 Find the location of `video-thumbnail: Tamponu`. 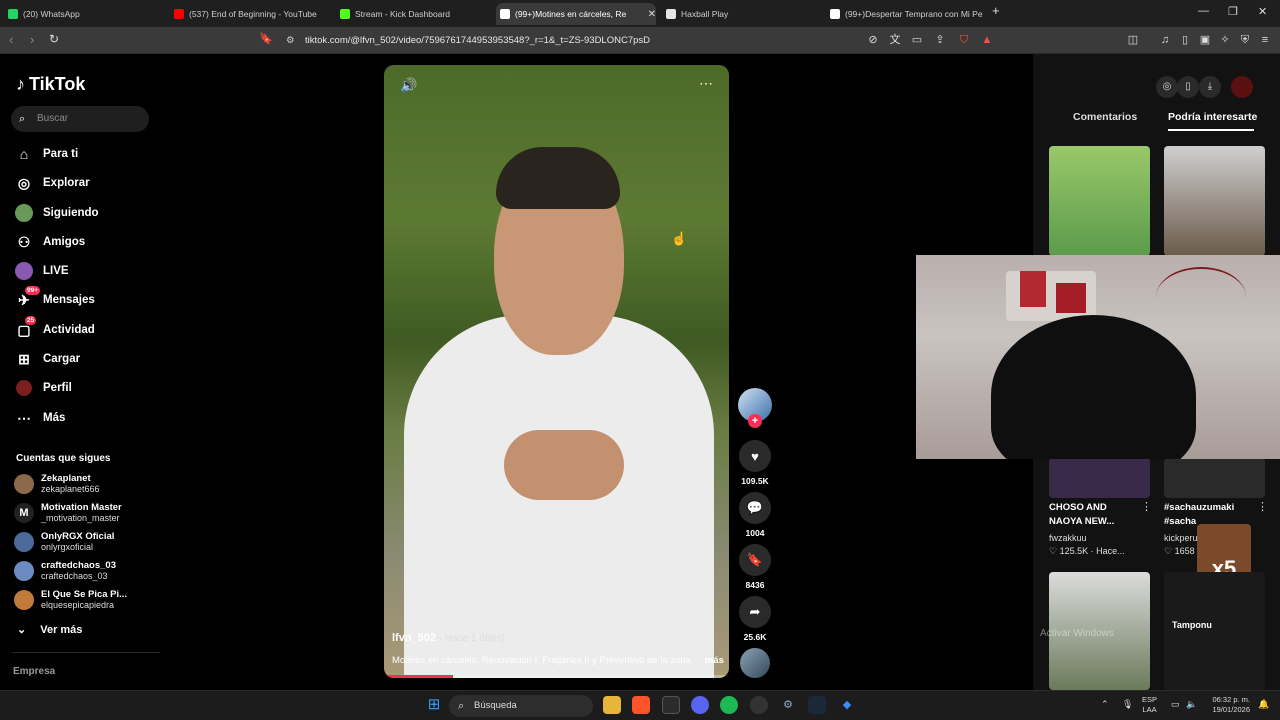

video-thumbnail: Tamponu is located at coordinates (1214, 631).